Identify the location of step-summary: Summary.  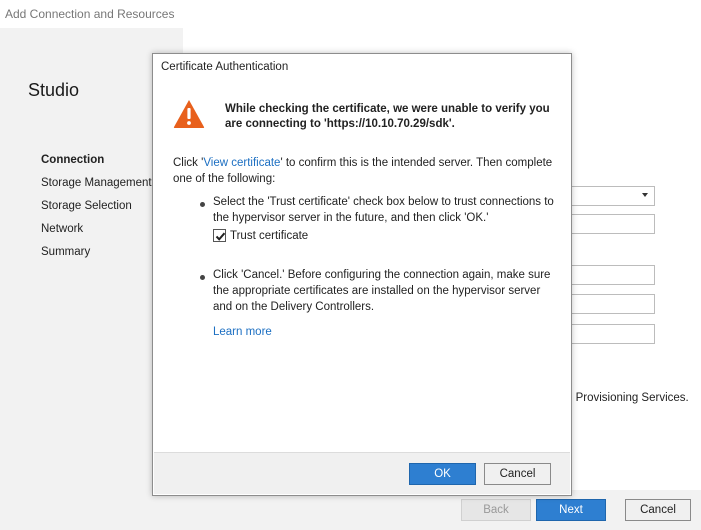
(96, 255).